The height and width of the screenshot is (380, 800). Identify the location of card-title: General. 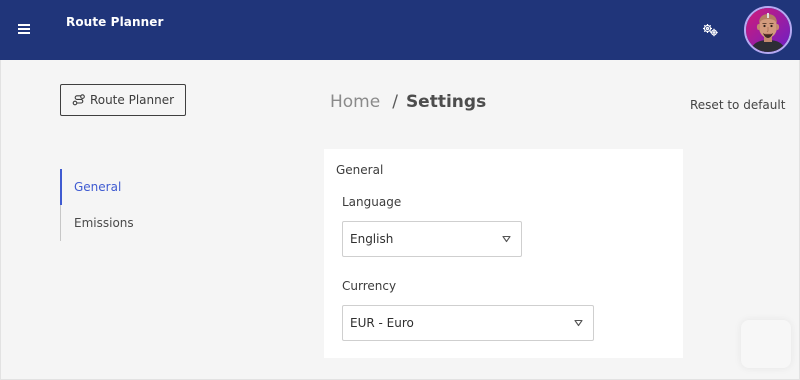
(360, 170).